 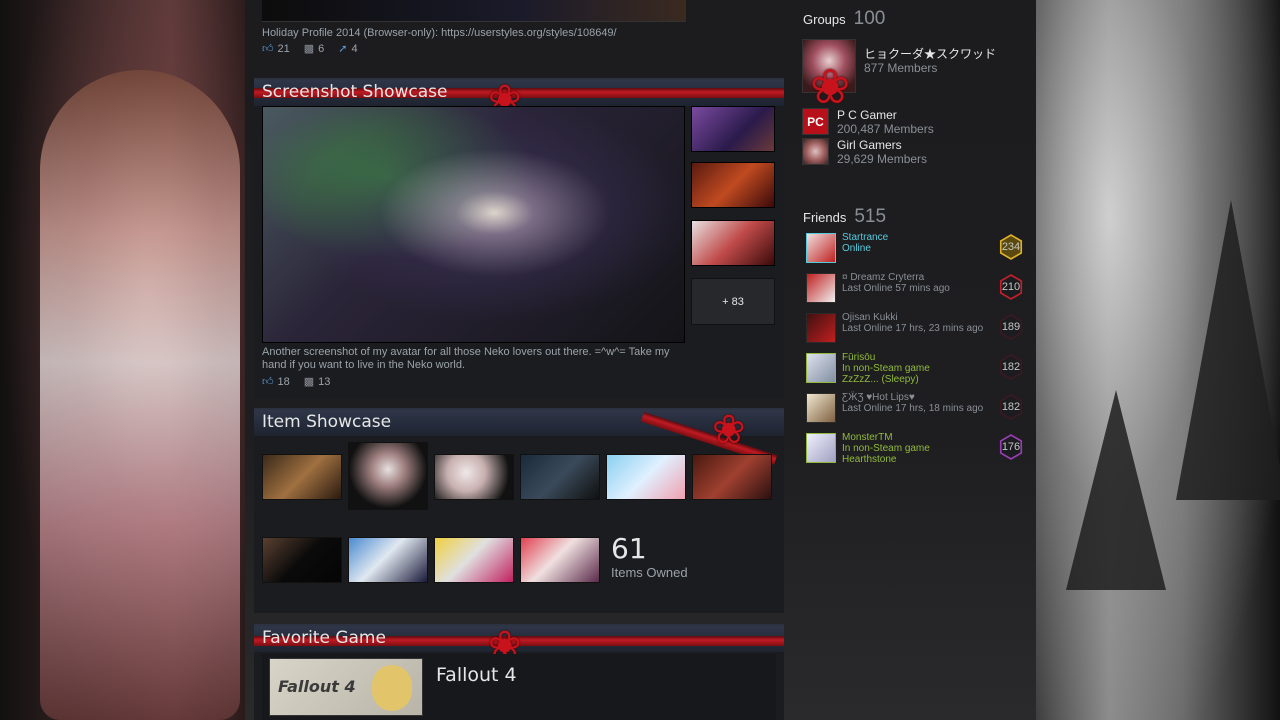 I want to click on friend-name: Startrance, so click(x=865, y=237).